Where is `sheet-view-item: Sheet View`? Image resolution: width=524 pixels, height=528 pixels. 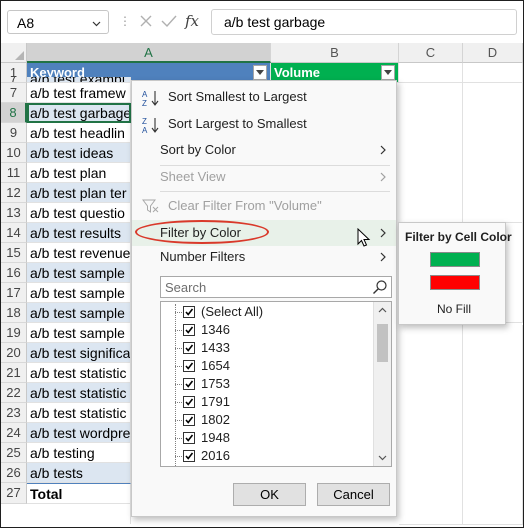
sheet-view-item: Sheet View is located at coordinates (264, 177).